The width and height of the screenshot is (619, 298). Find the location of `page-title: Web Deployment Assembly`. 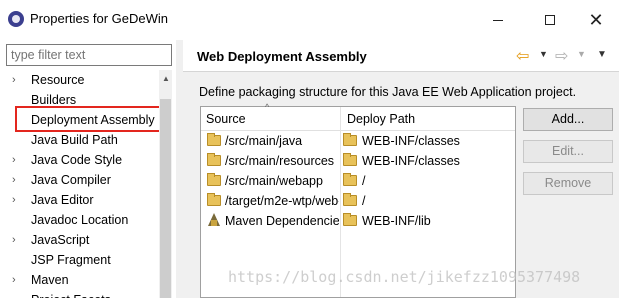

page-title: Web Deployment Assembly is located at coordinates (282, 56).